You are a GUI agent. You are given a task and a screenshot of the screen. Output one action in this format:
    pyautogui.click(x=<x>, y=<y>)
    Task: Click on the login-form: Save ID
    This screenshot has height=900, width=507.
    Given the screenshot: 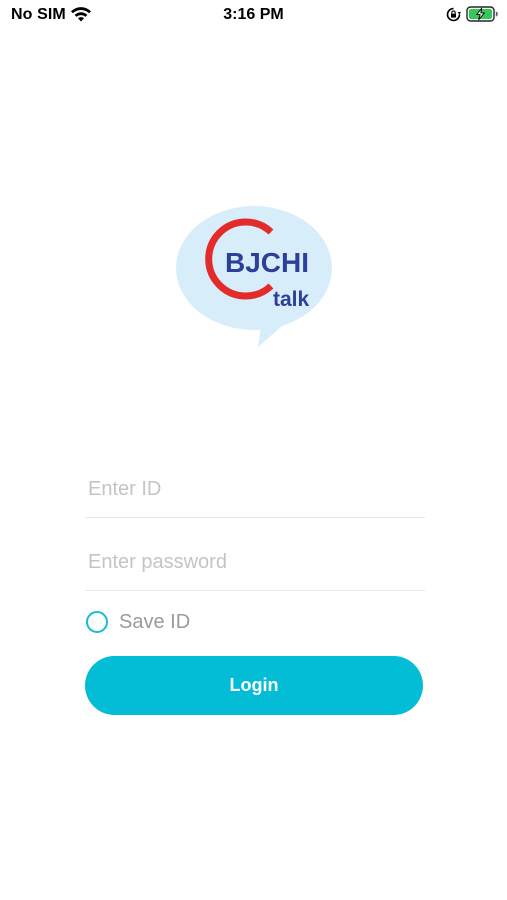 What is the action you would take?
    pyautogui.click(x=255, y=550)
    